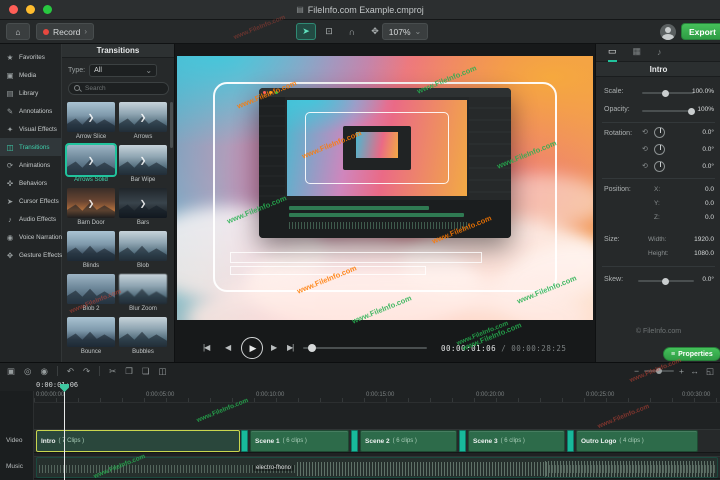 This screenshot has width=720, height=480. What do you see at coordinates (329, 31) in the screenshot?
I see `crop-tool: ⊡` at bounding box center [329, 31].